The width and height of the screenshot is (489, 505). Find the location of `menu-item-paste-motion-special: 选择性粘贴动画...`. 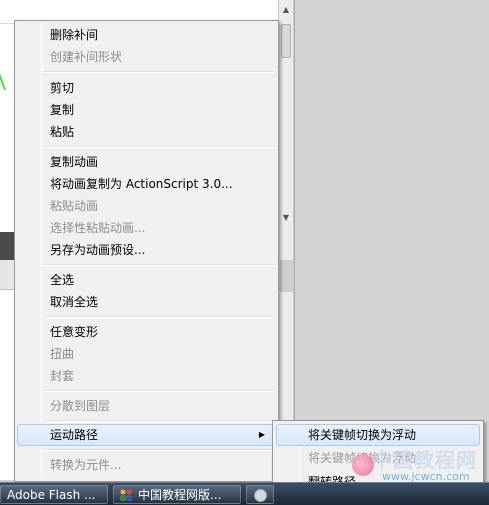

menu-item-paste-motion-special: 选择性粘贴动画... is located at coordinates (146, 228).